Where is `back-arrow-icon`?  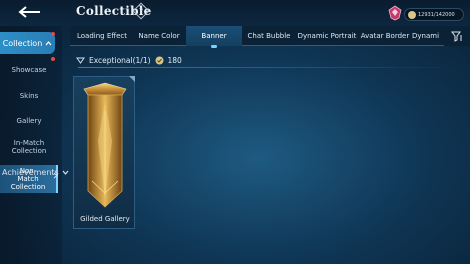
back-arrow-icon is located at coordinates (29, 12).